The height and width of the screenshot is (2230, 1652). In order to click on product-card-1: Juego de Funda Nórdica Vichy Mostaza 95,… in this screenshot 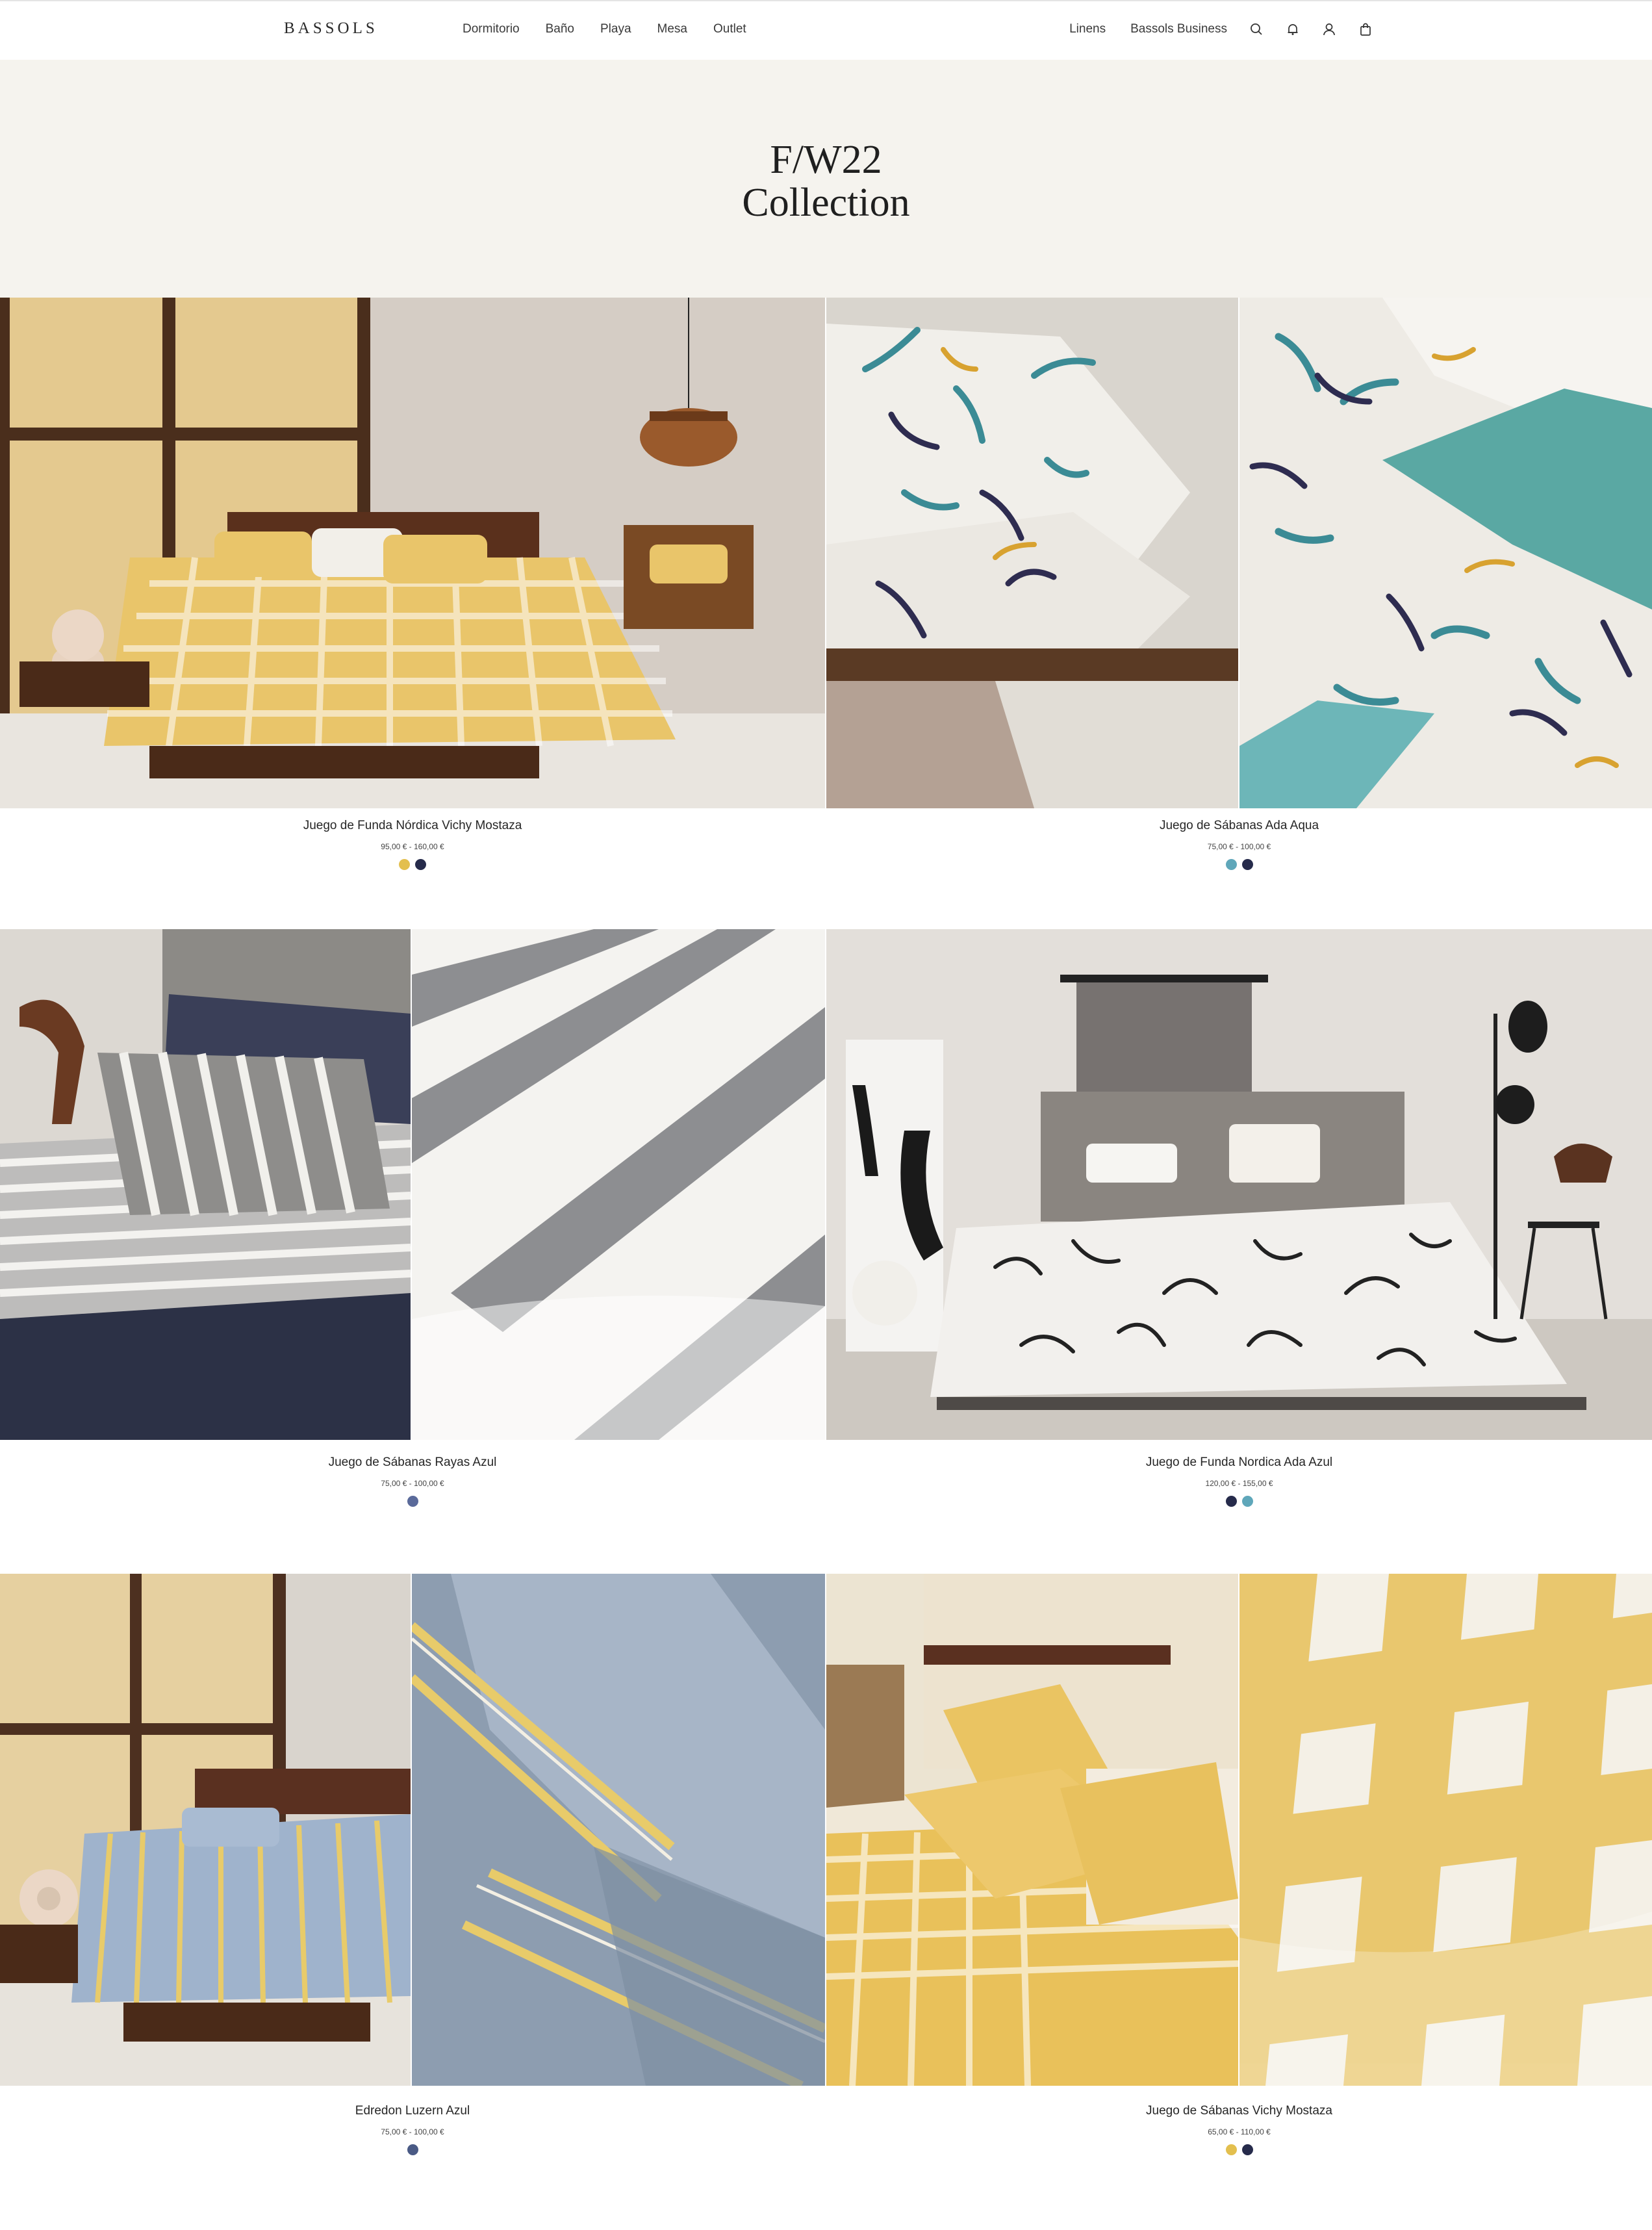, I will do `click(413, 844)`.